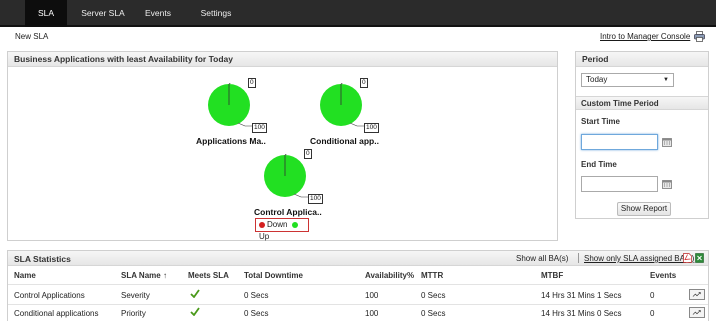 Image resolution: width=716 pixels, height=323 pixels. Describe the element at coordinates (141, 275) in the screenshot. I see `sla-name-header-text: SLA Name` at that location.